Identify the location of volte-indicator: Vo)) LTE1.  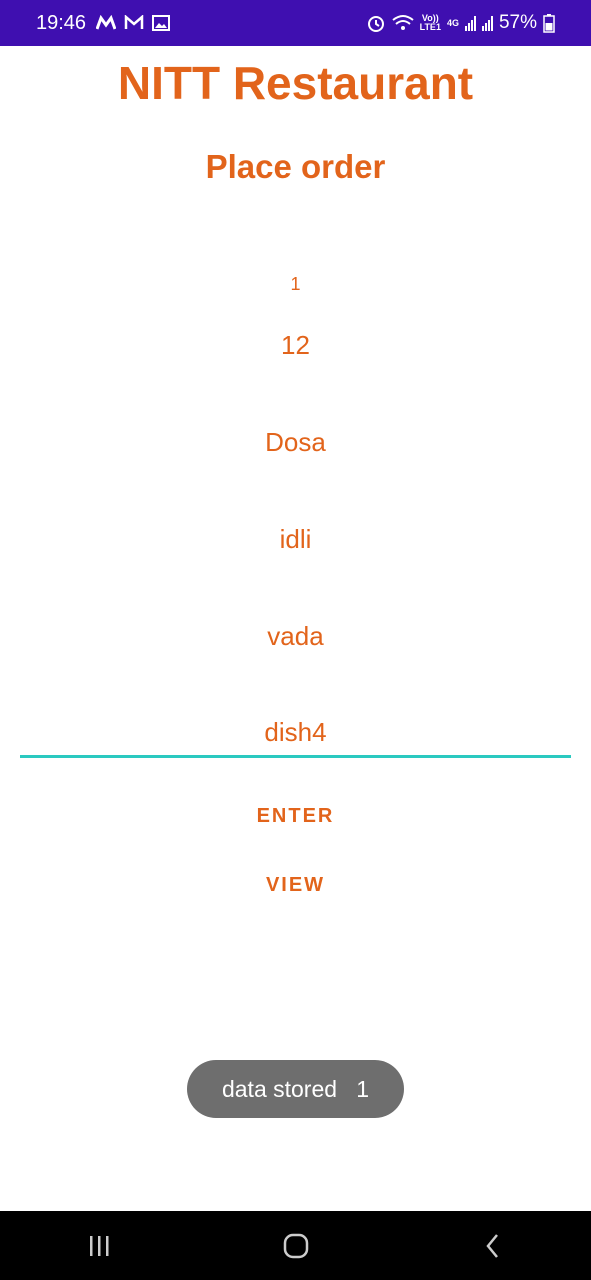
(430, 22).